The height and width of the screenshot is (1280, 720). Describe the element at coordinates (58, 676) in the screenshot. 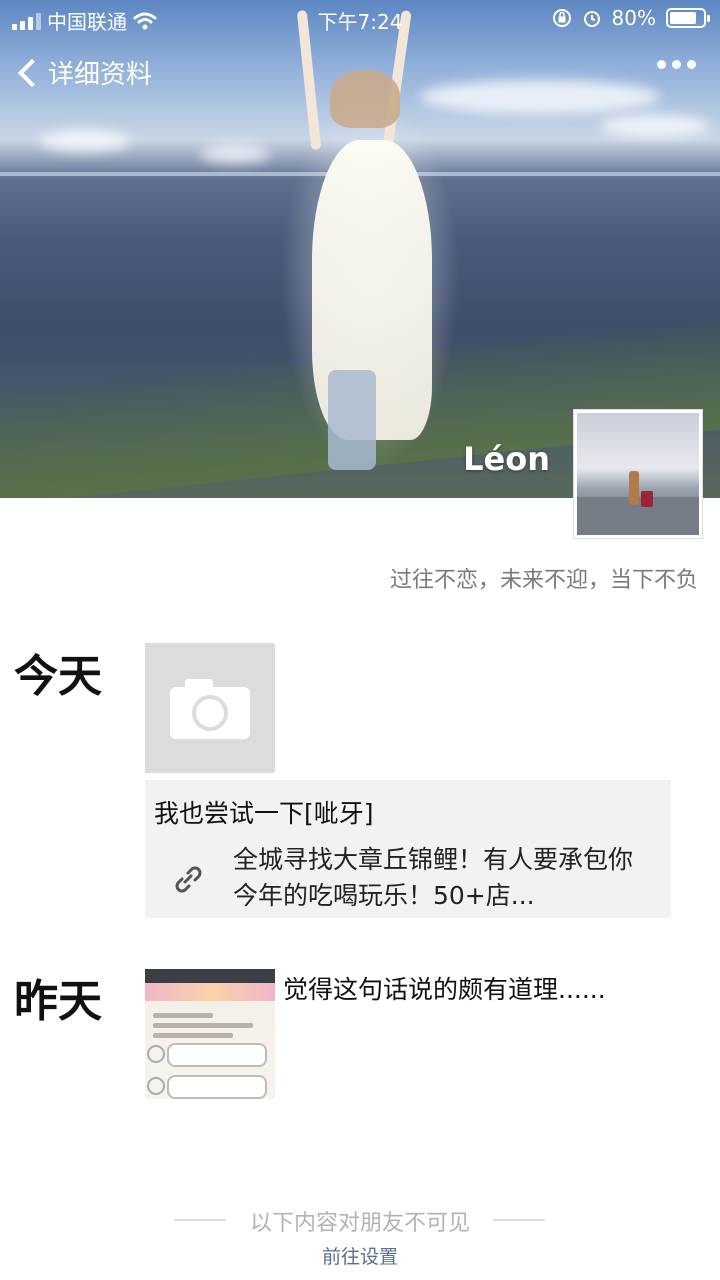

I see `day-label-today: 今天` at that location.